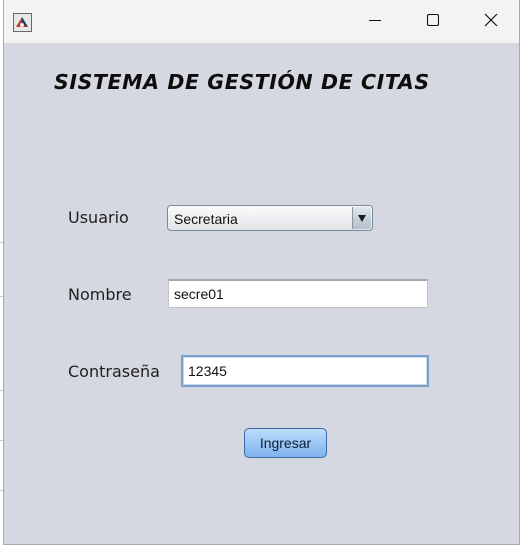 This screenshot has width=521, height=547. I want to click on page-title: SISTEMA DE GESTIÓN DE CITAS, so click(242, 82).